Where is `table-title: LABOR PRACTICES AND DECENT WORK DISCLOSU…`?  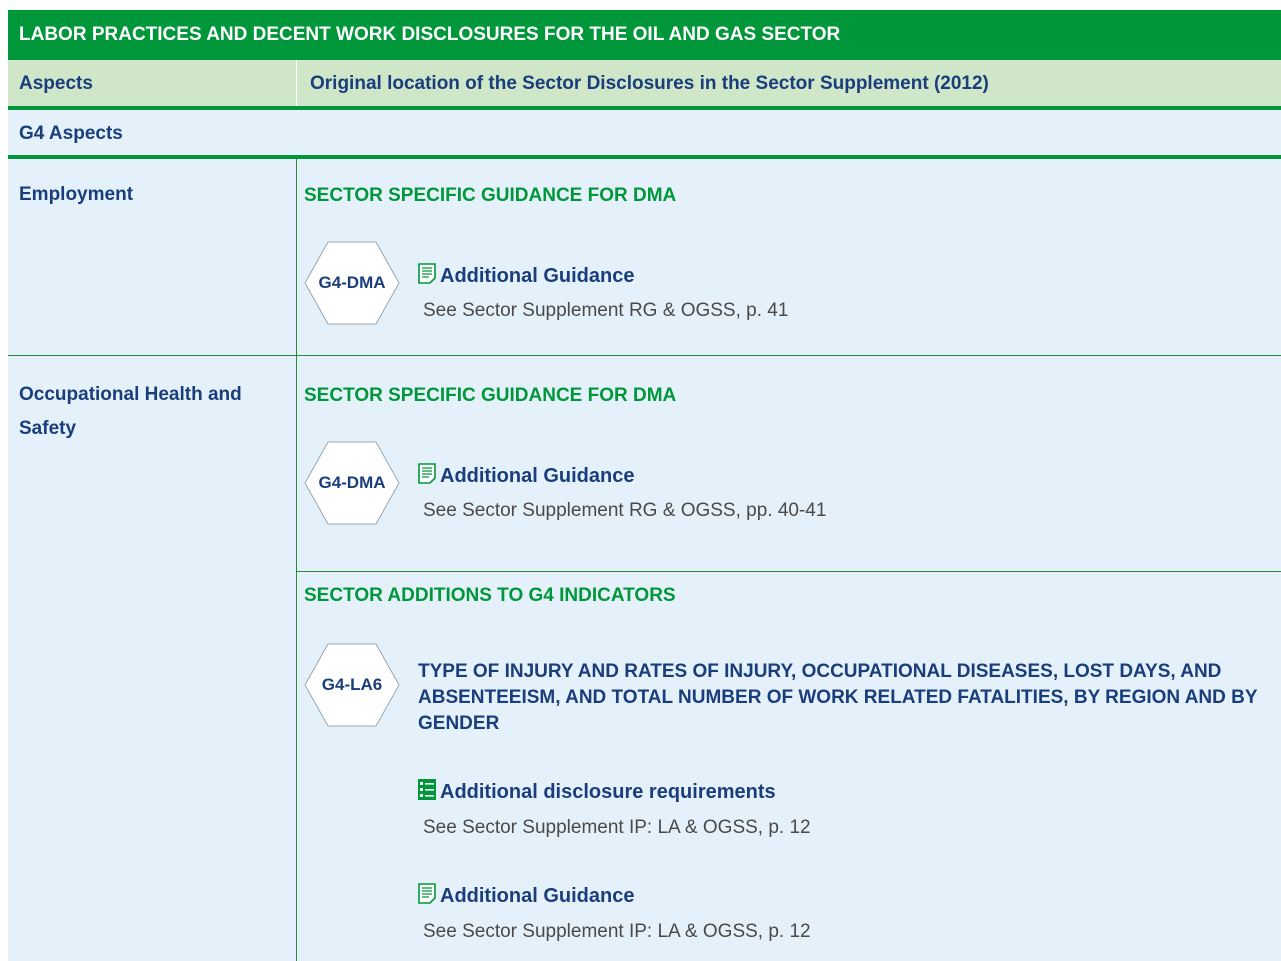 table-title: LABOR PRACTICES AND DECENT WORK DISCLOSU… is located at coordinates (644, 35).